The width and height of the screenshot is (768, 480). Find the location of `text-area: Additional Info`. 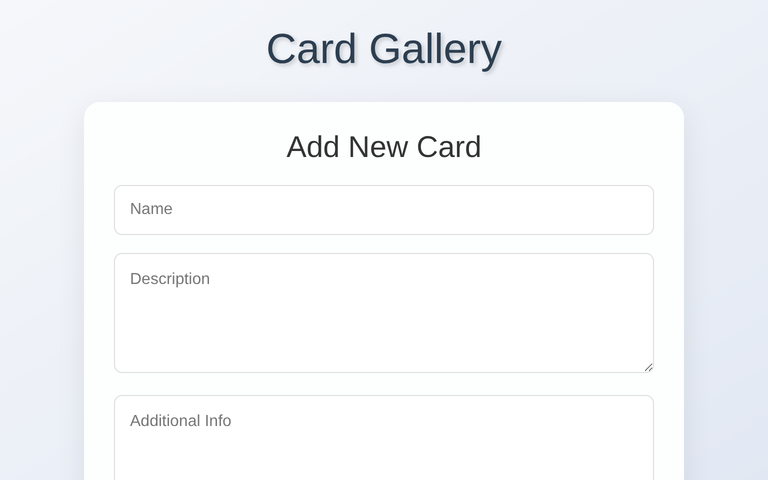

text-area: Additional Info is located at coordinates (384, 437).